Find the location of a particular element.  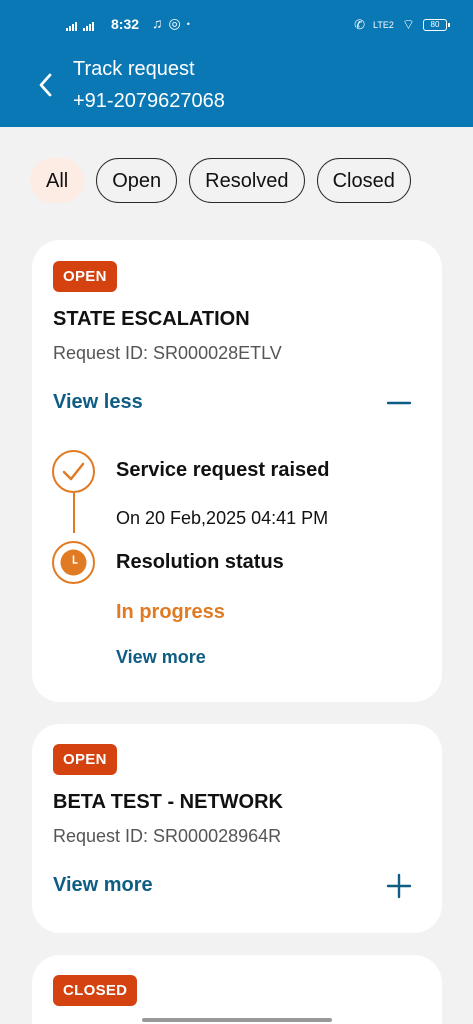

step-raised-date: On 20 Feb,2025 04:41 PM is located at coordinates (222, 518).